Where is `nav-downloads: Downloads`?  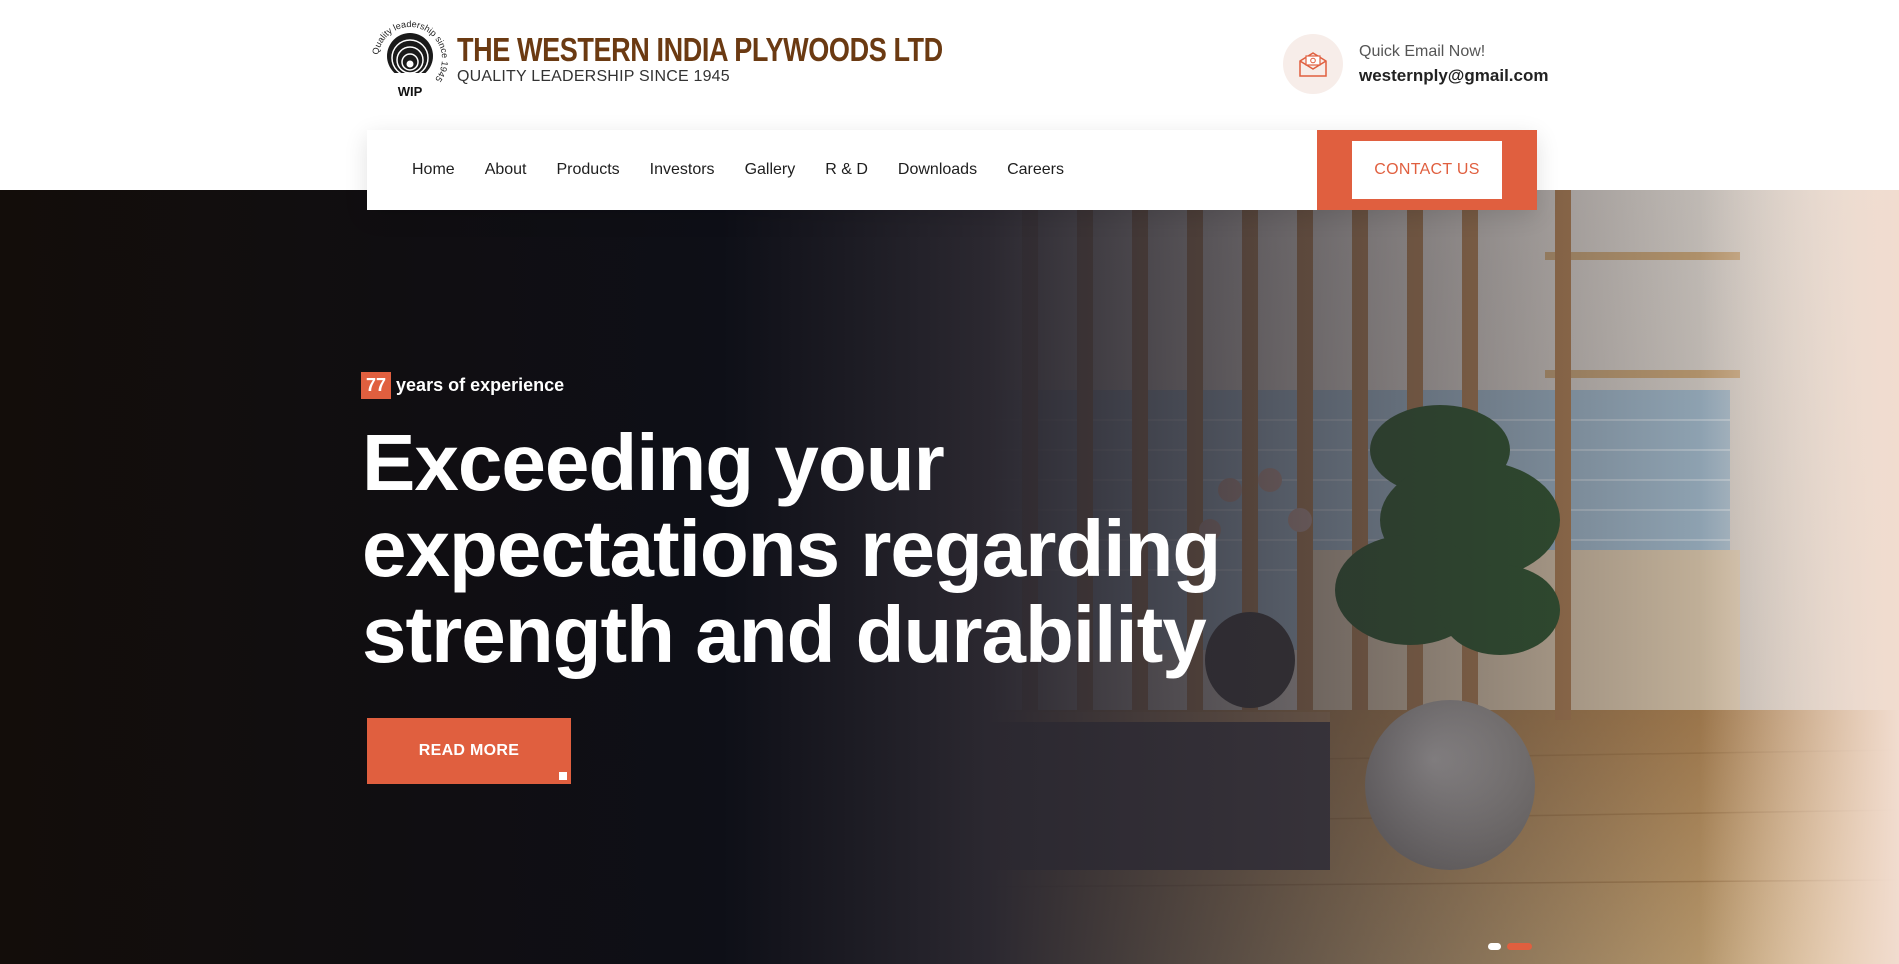 nav-downloads: Downloads is located at coordinates (937, 170).